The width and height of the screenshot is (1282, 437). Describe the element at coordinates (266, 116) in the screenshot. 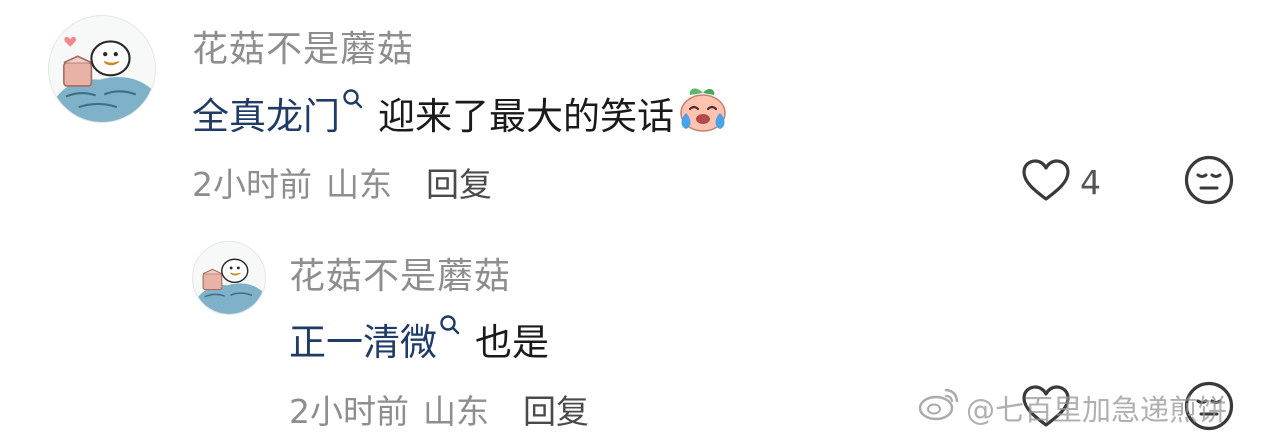

I see `topic-link-label: 全真龙门` at that location.